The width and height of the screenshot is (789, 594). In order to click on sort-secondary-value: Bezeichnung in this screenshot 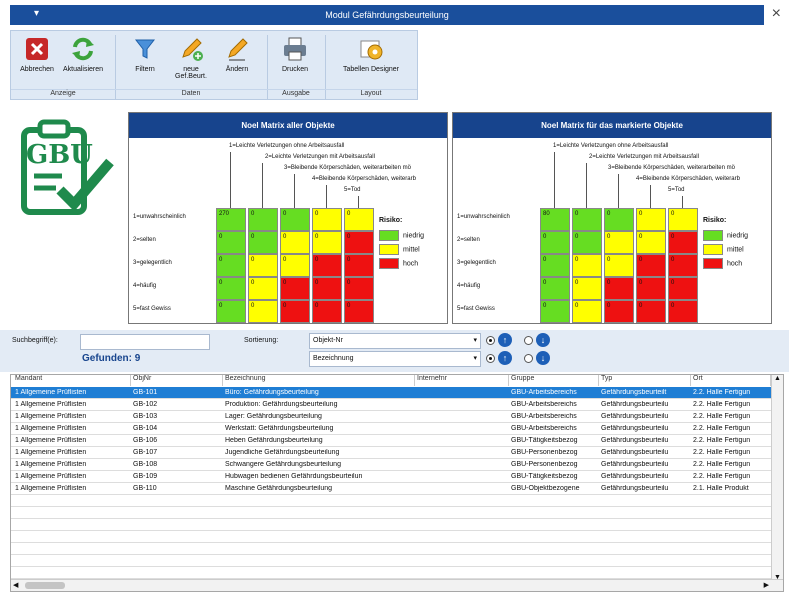, I will do `click(333, 358)`.